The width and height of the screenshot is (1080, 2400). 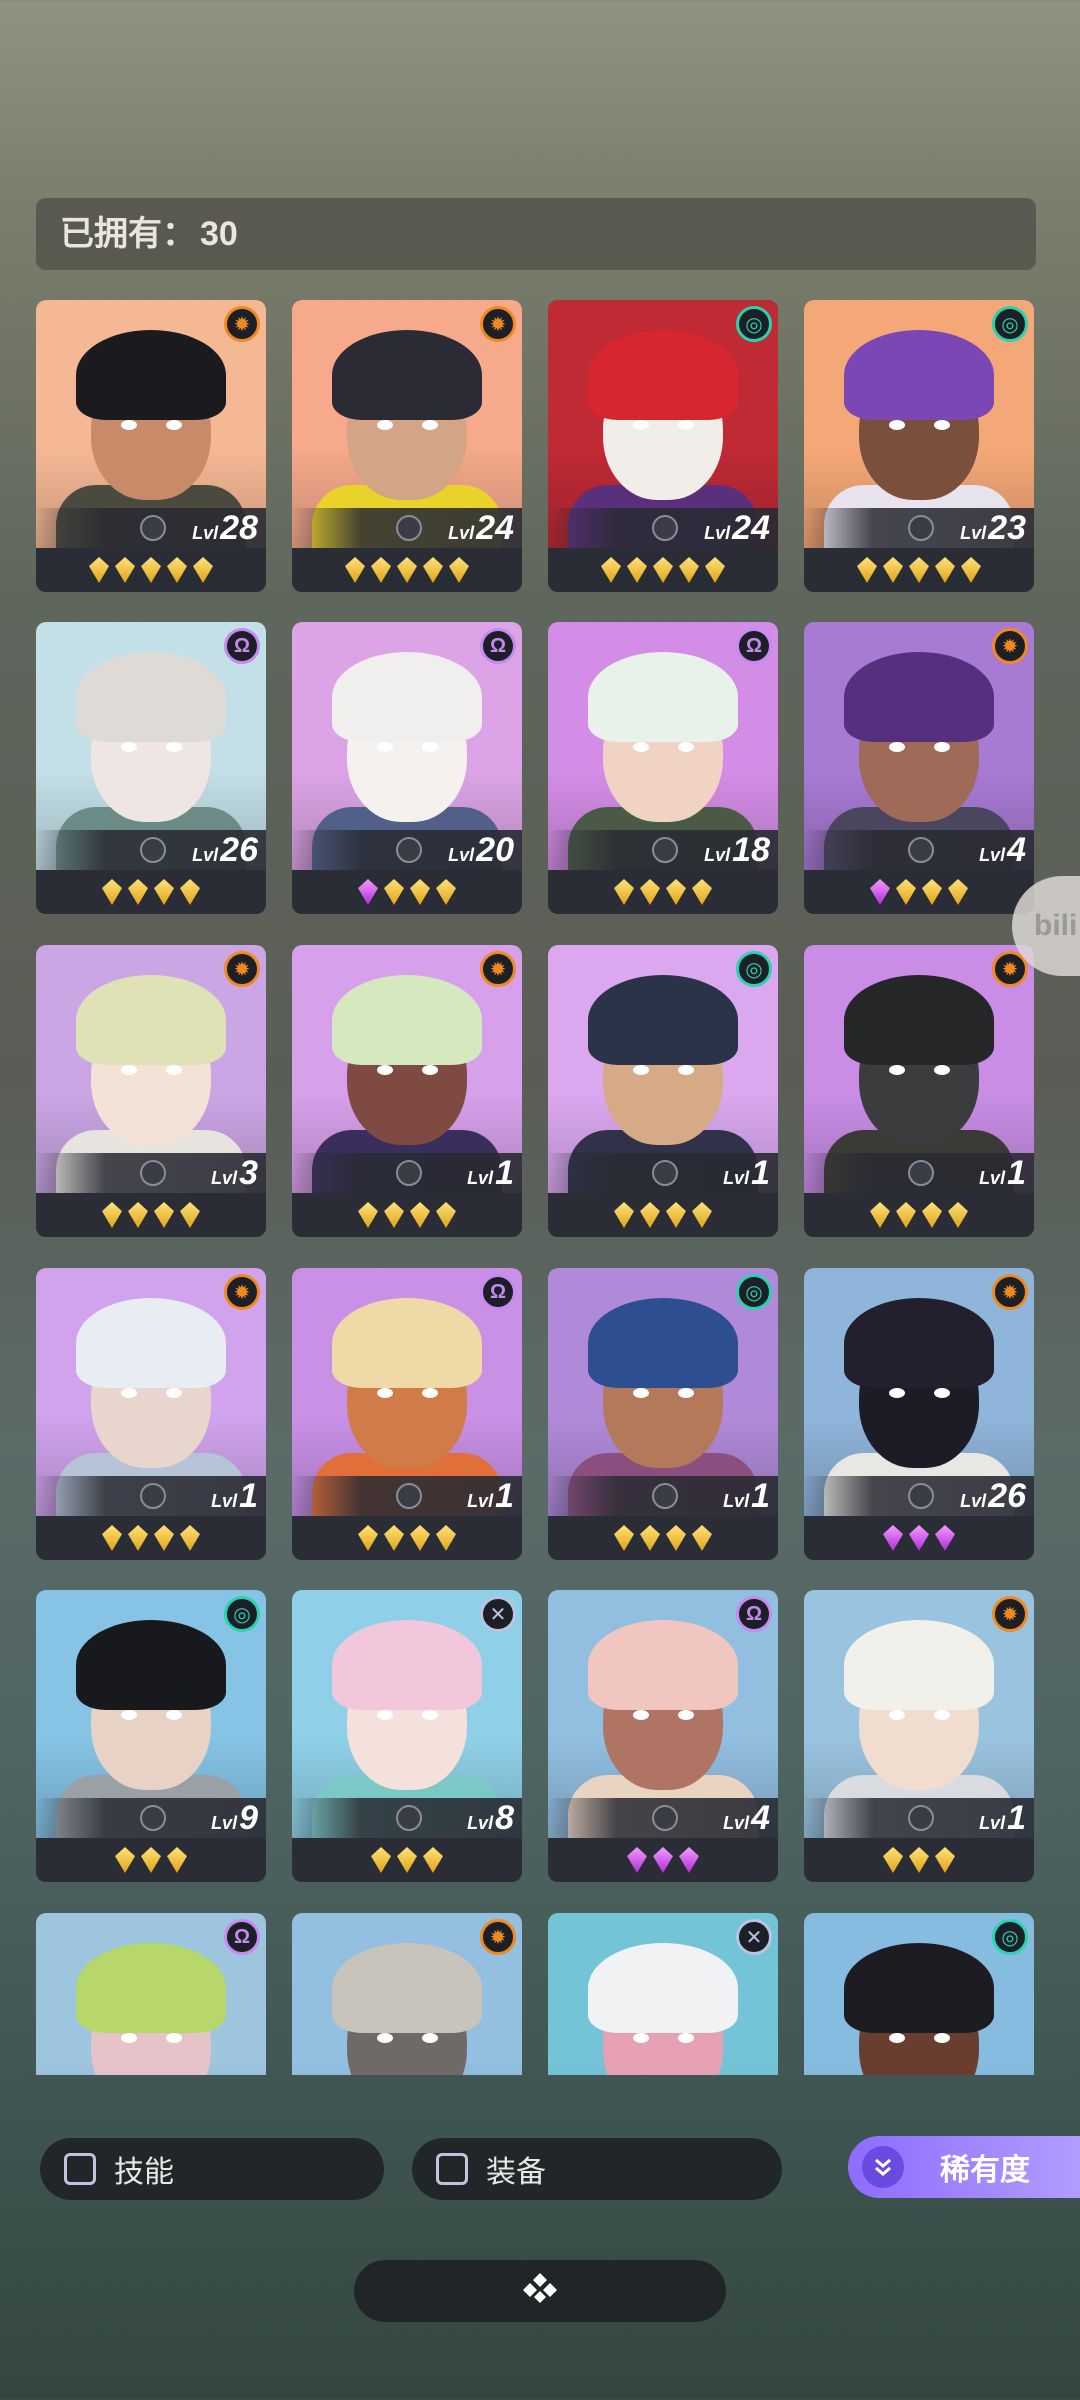 What do you see at coordinates (919, 1496) in the screenshot?
I see `level-row: Lvl26` at bounding box center [919, 1496].